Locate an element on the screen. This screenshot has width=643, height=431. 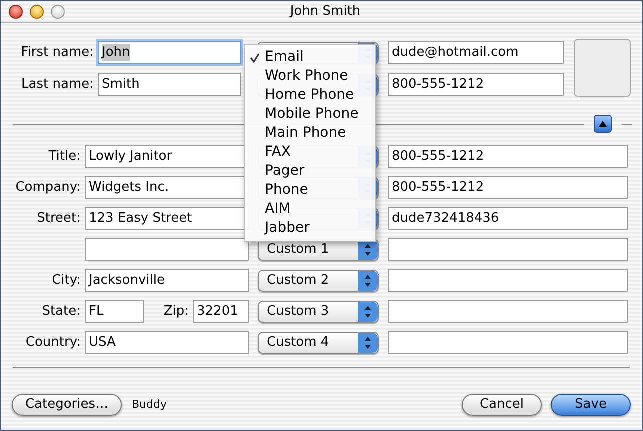
triangle-up-icon is located at coordinates (603, 124).